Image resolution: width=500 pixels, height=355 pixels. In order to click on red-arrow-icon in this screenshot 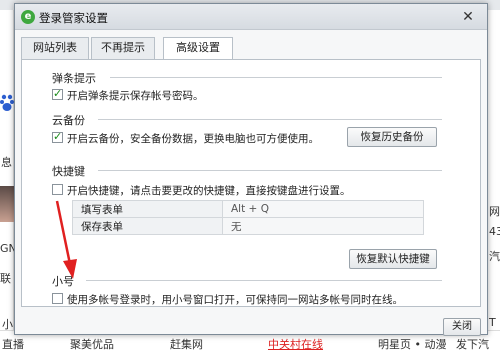, I will do `click(66, 239)`.